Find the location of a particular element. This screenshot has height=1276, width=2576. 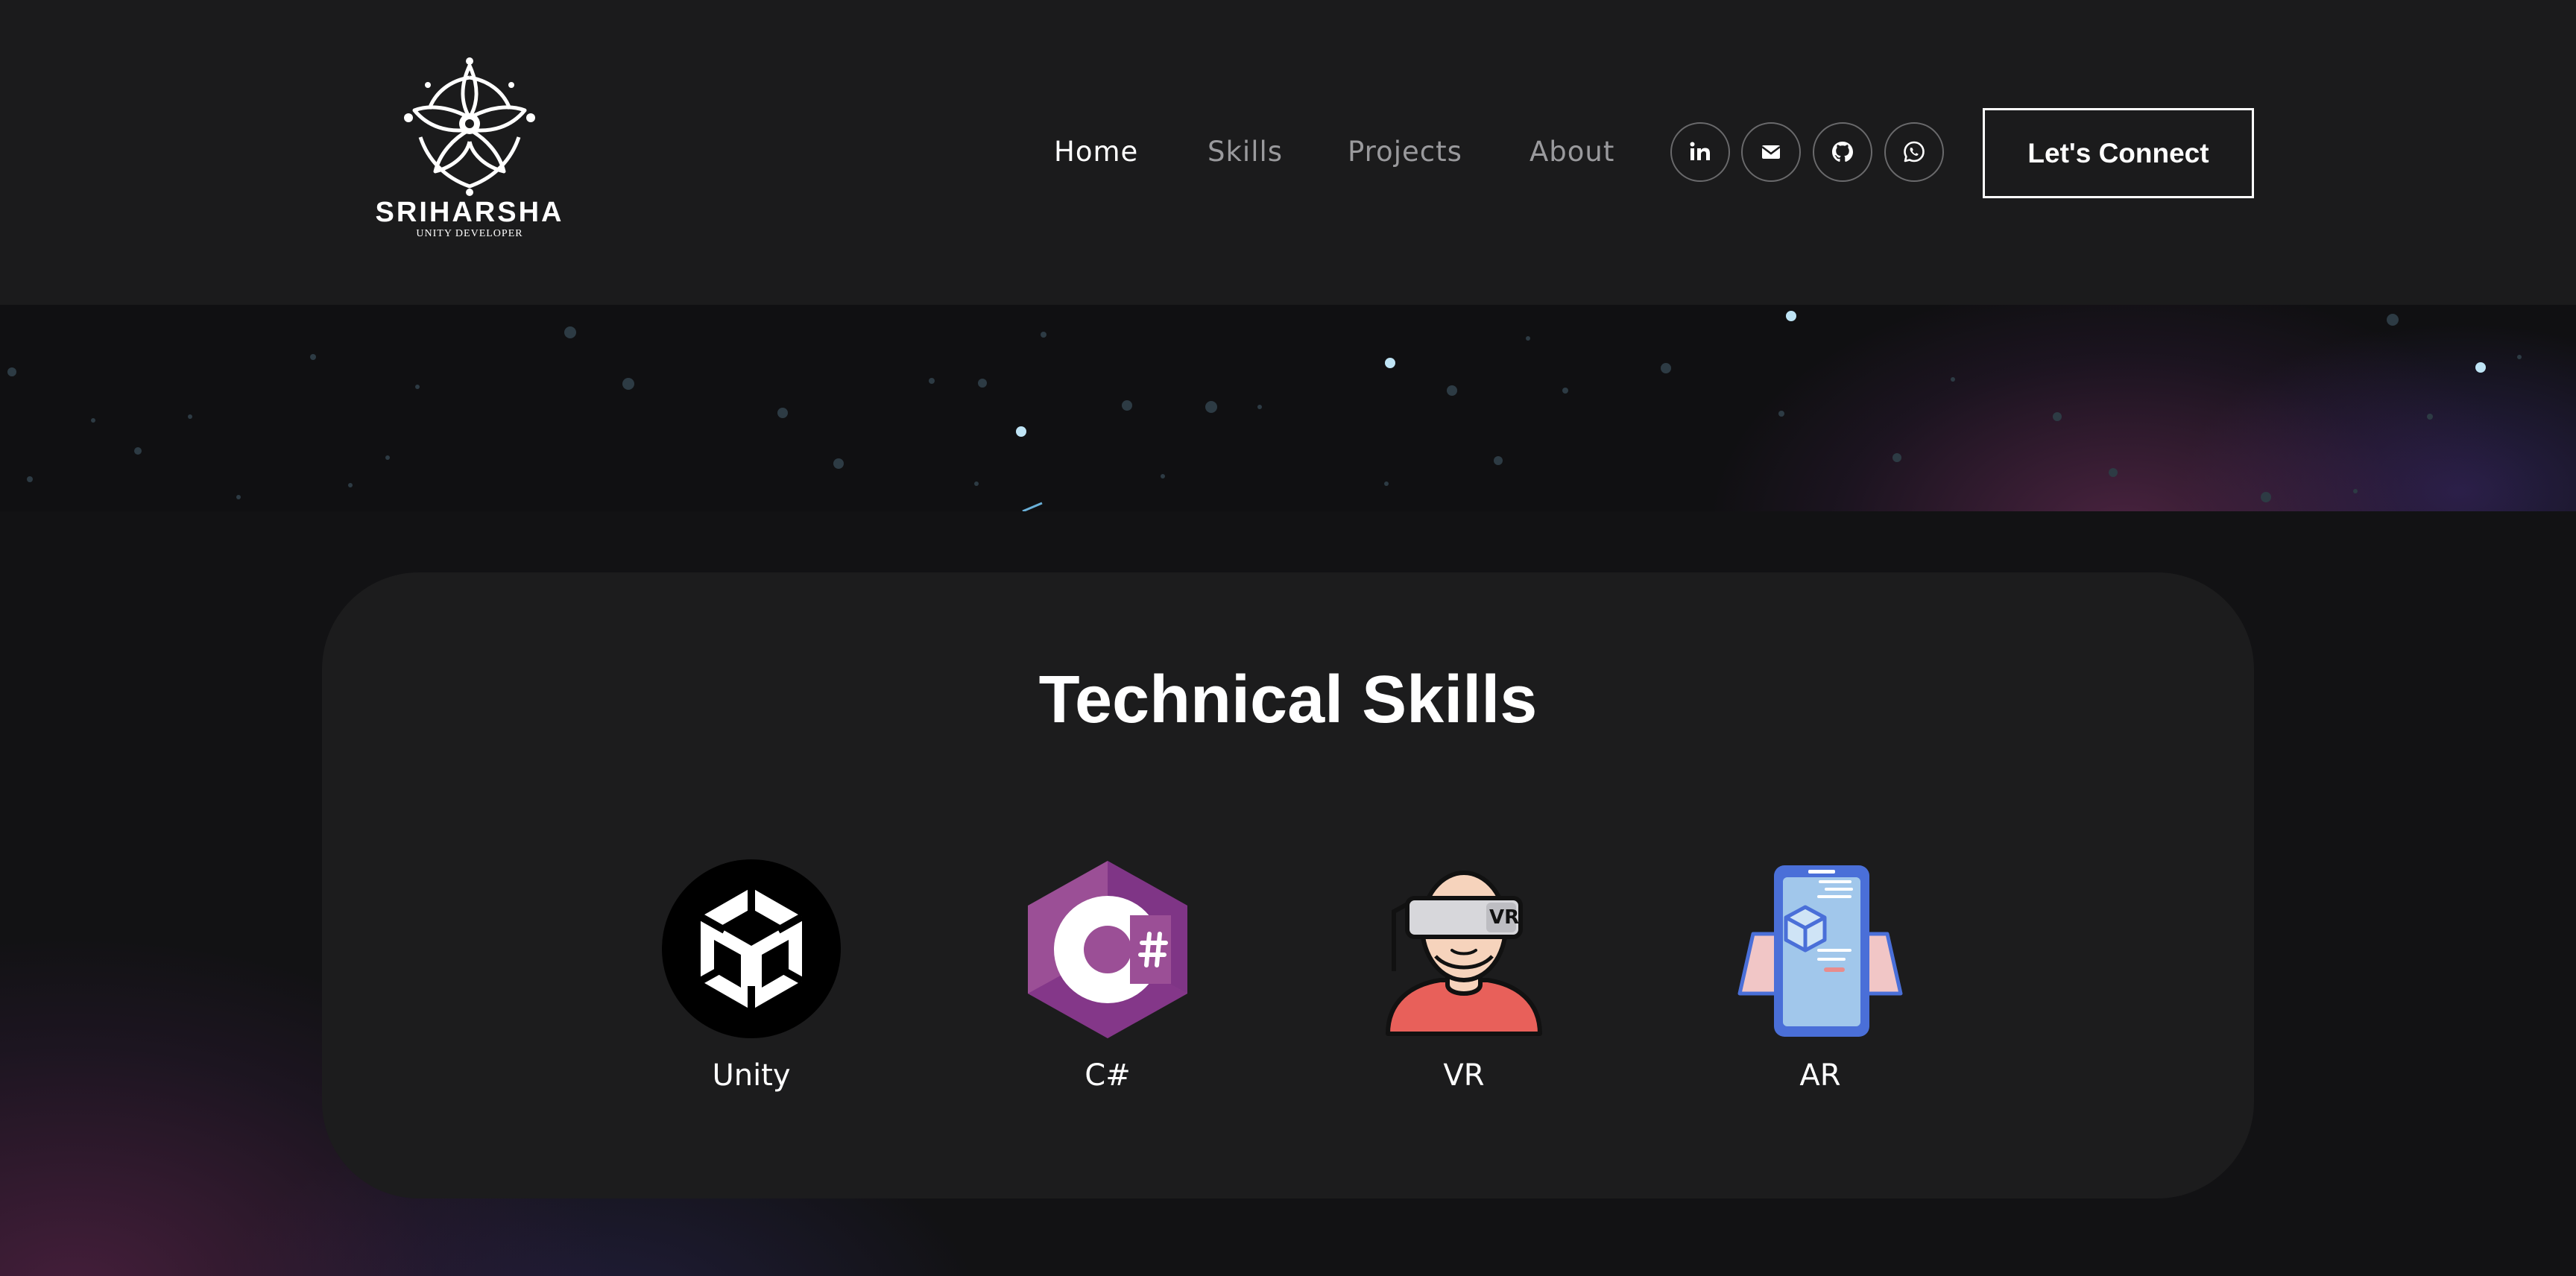

linkedin-icon is located at coordinates (1700, 151).